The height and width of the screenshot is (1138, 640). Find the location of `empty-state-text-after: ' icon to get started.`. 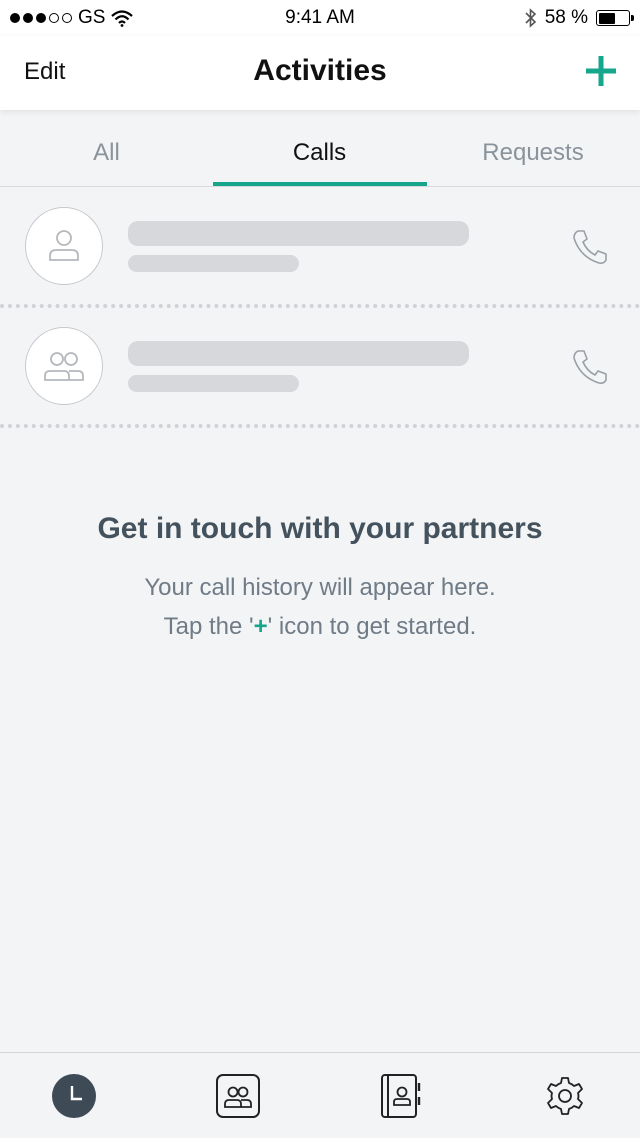

empty-state-text-after: ' icon to get started. is located at coordinates (372, 626).